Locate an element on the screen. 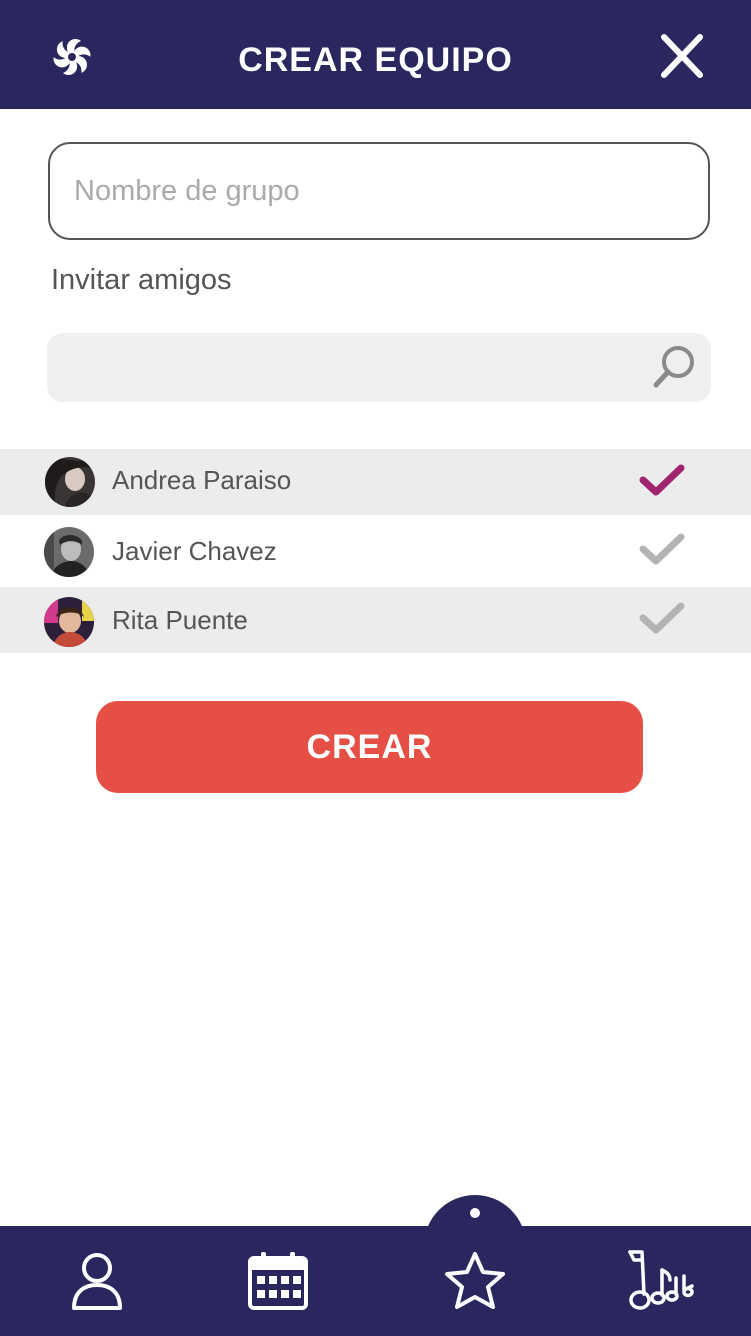 The width and height of the screenshot is (751, 1336). header-bar: CREAR EQUIPO is located at coordinates (375, 54).